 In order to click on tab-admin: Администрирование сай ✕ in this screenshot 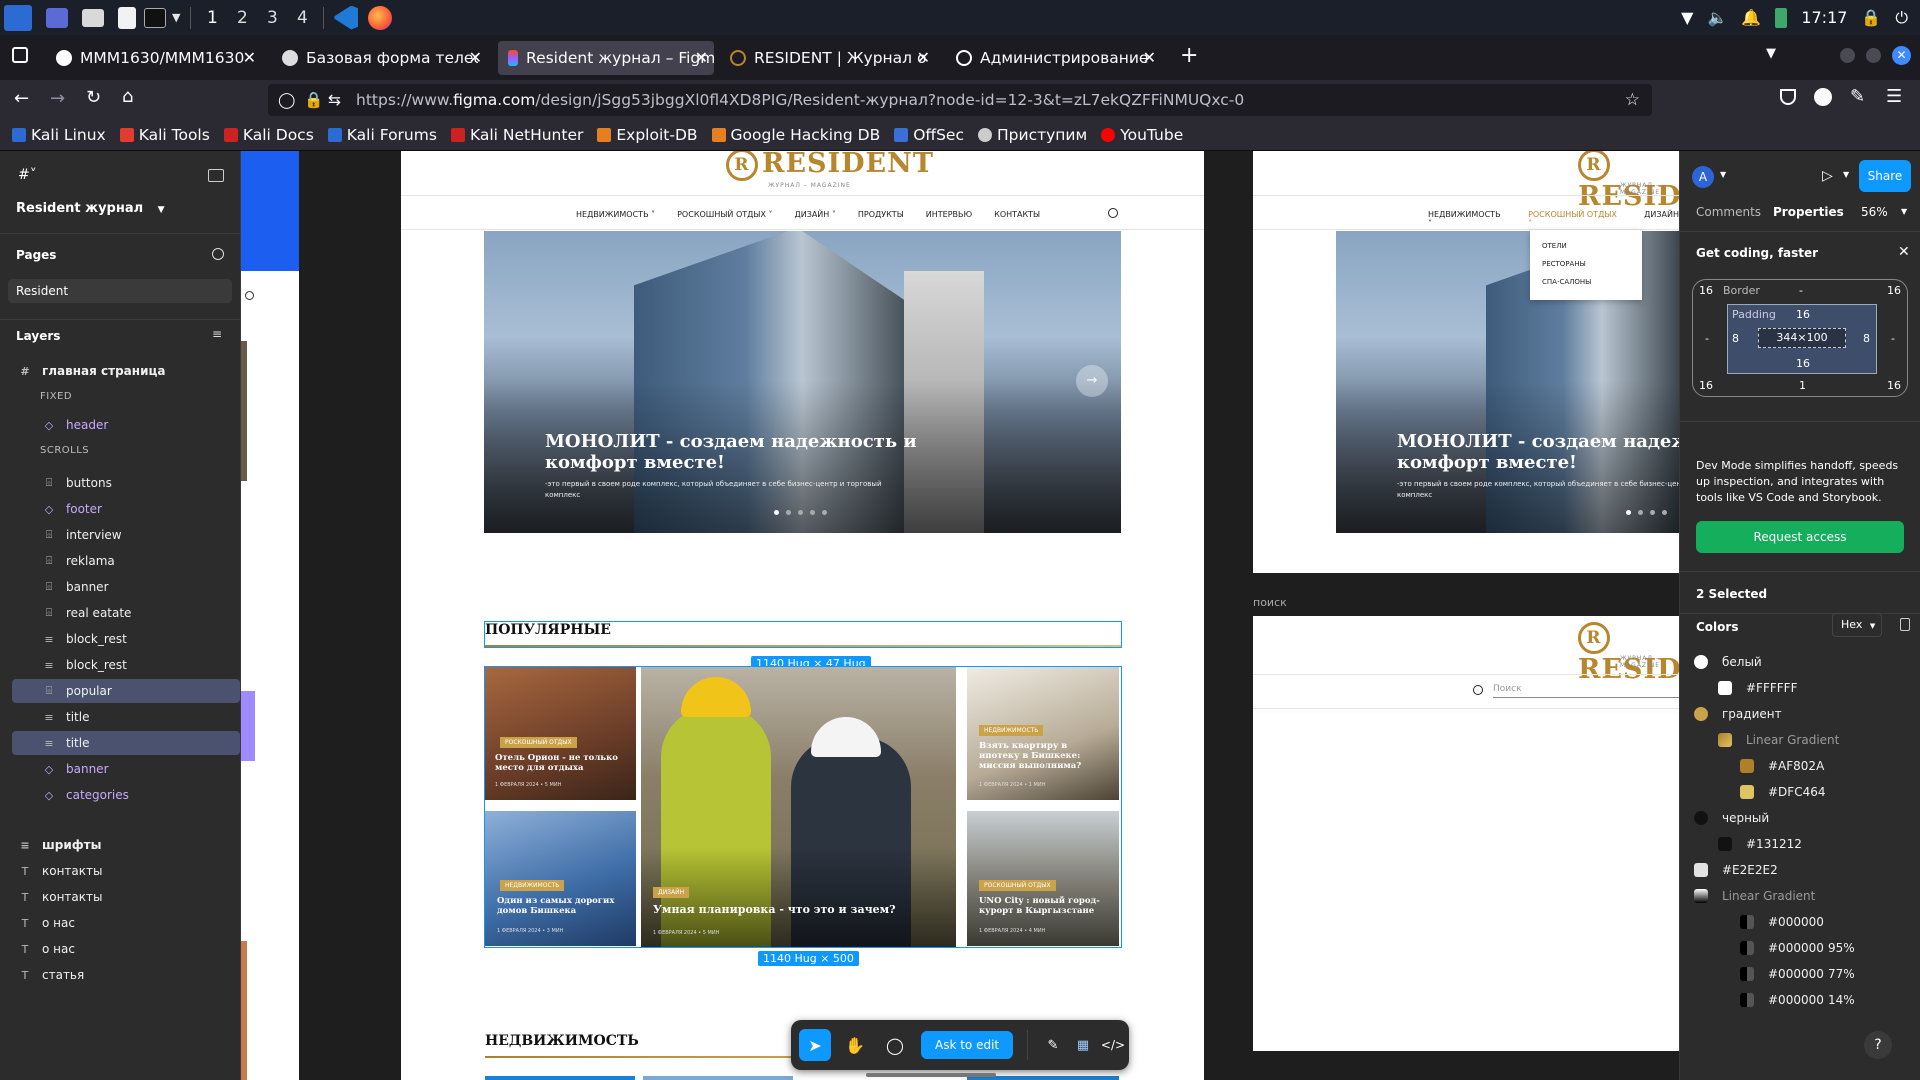, I will do `click(1054, 58)`.